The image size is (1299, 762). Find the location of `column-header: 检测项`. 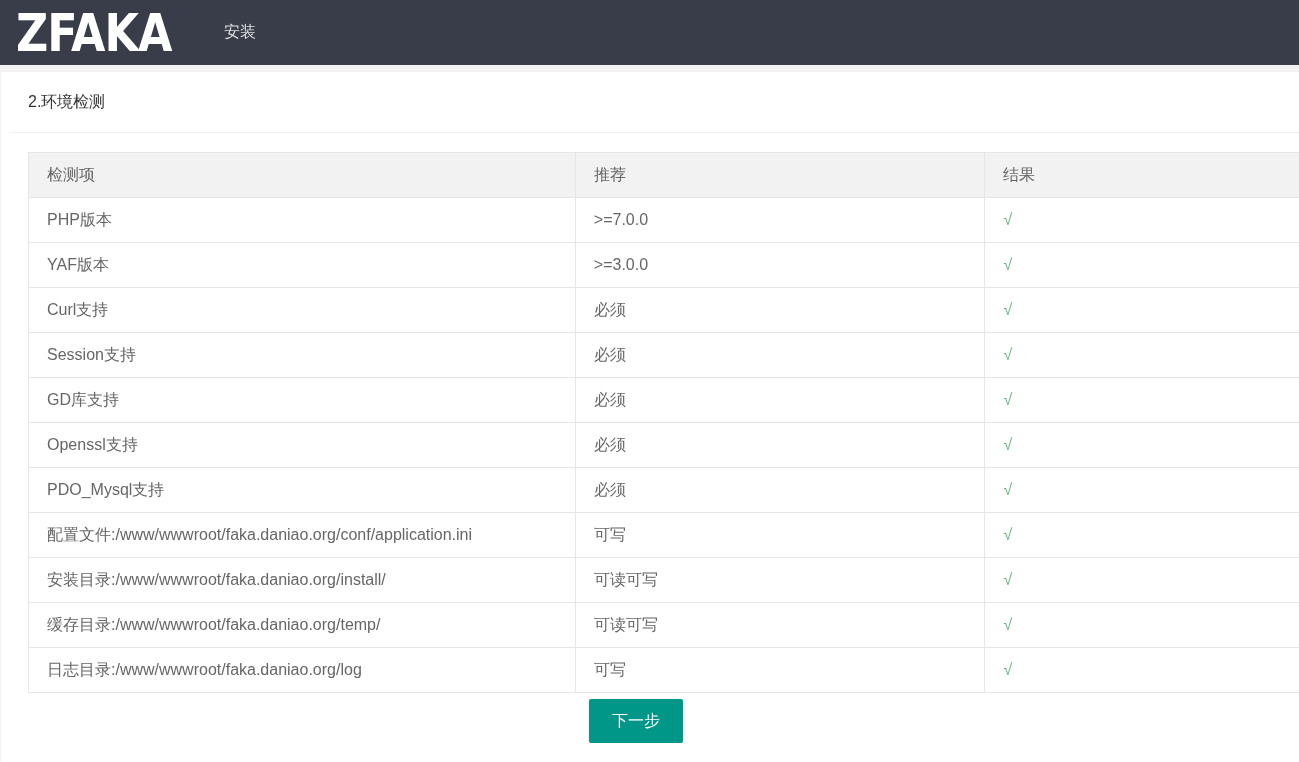

column-header: 检测项 is located at coordinates (302, 175).